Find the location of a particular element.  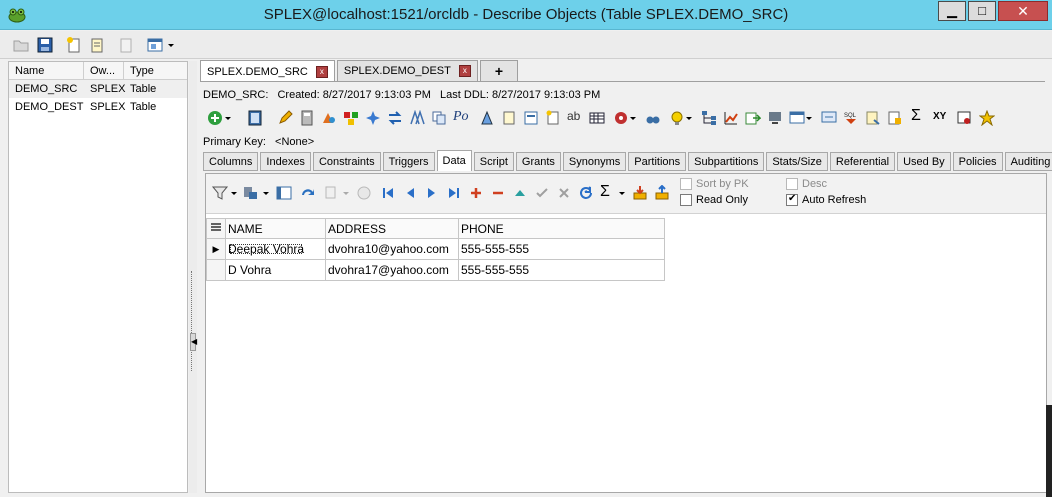

pencil-icon is located at coordinates (285, 118).